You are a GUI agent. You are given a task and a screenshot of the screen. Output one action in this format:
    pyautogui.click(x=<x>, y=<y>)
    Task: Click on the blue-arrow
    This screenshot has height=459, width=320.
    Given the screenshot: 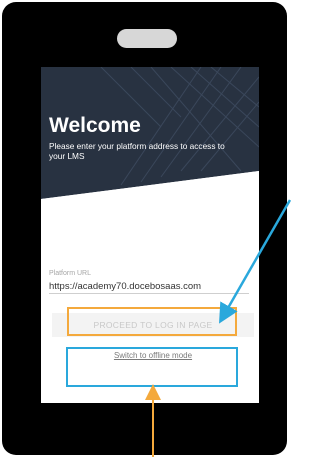 What is the action you would take?
    pyautogui.click(x=255, y=261)
    